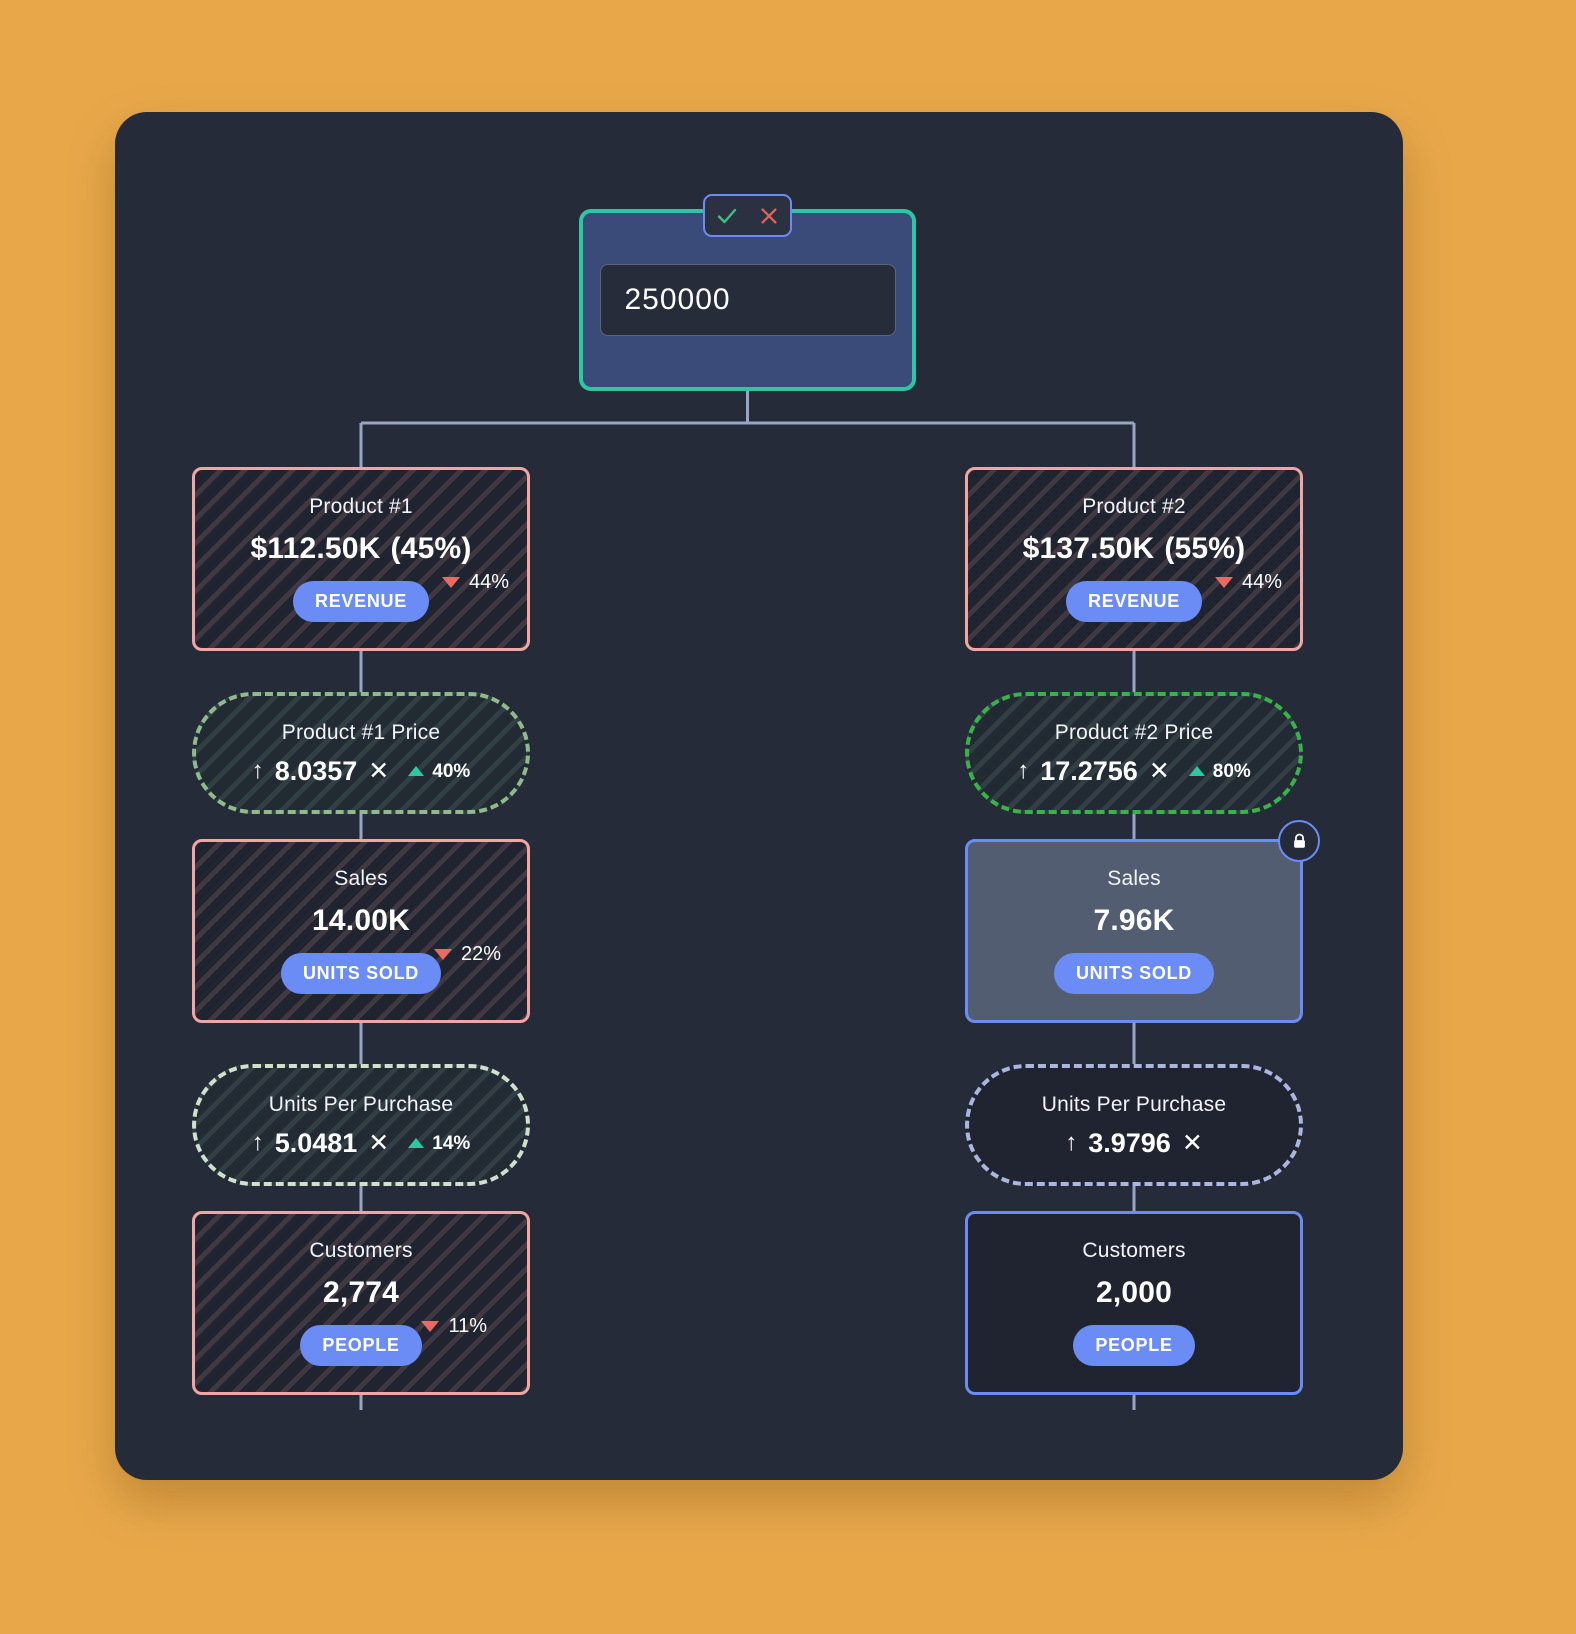  I want to click on node-value: 2,774, so click(361, 1292).